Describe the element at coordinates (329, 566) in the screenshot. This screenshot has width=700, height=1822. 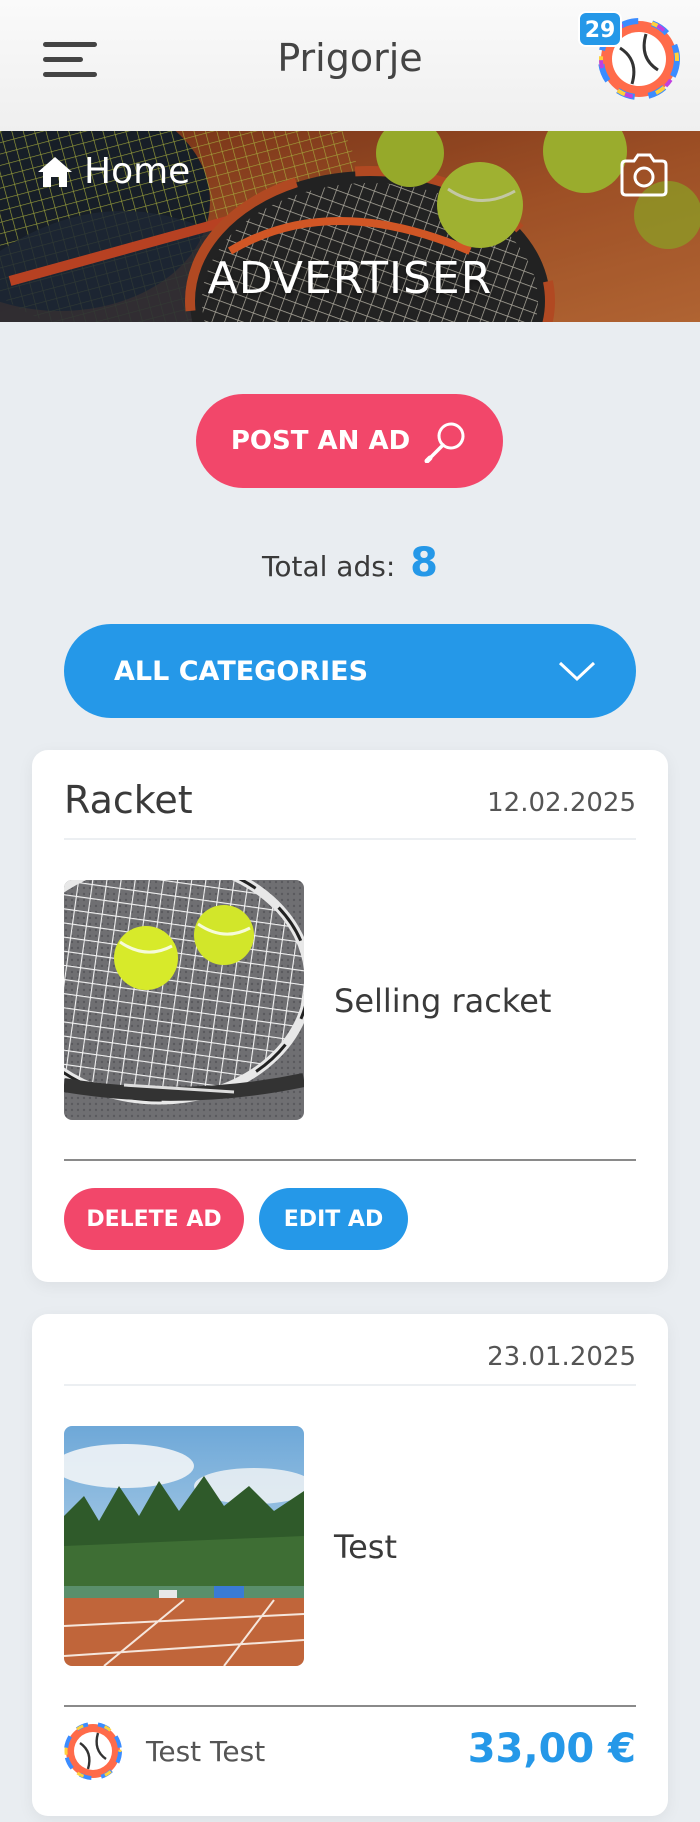
I see `total-ads-label: Total ads:` at that location.